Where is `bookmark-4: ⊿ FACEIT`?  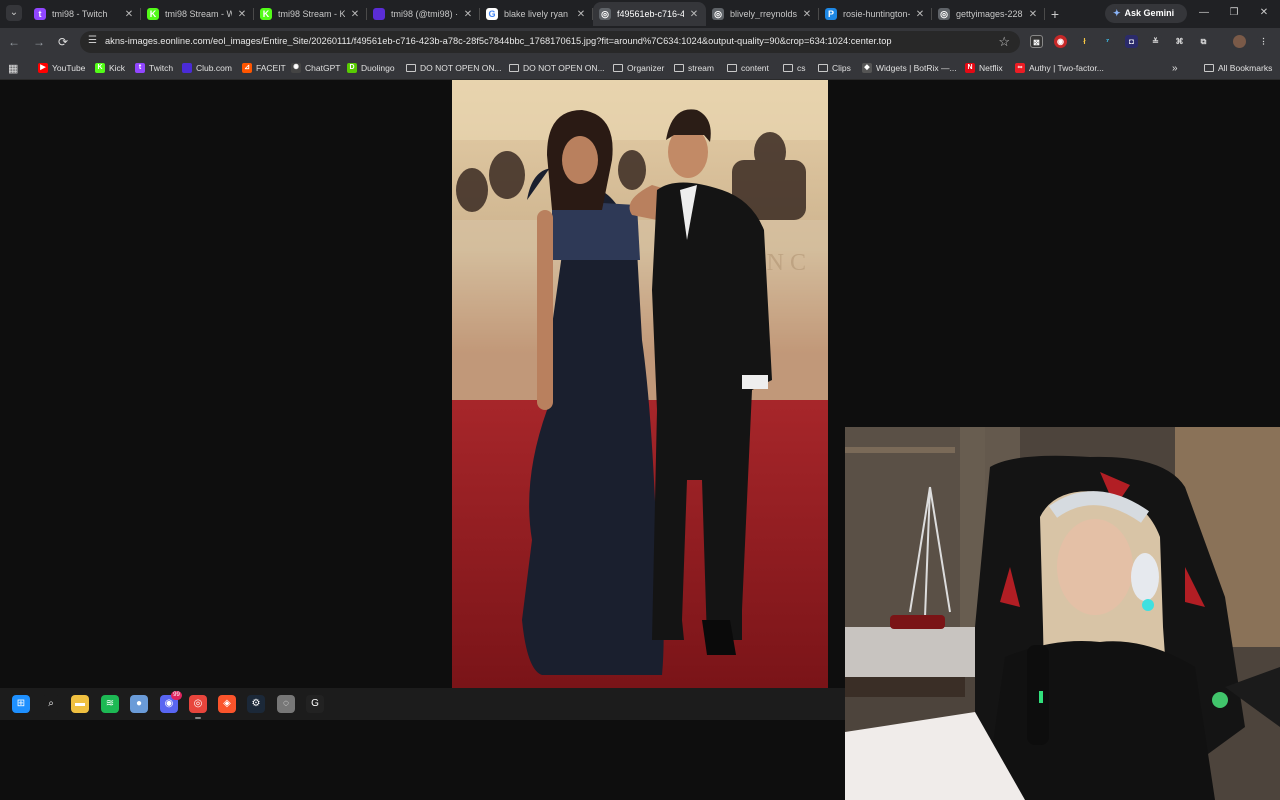
bookmark-4: ⊿ FACEIT is located at coordinates (264, 68).